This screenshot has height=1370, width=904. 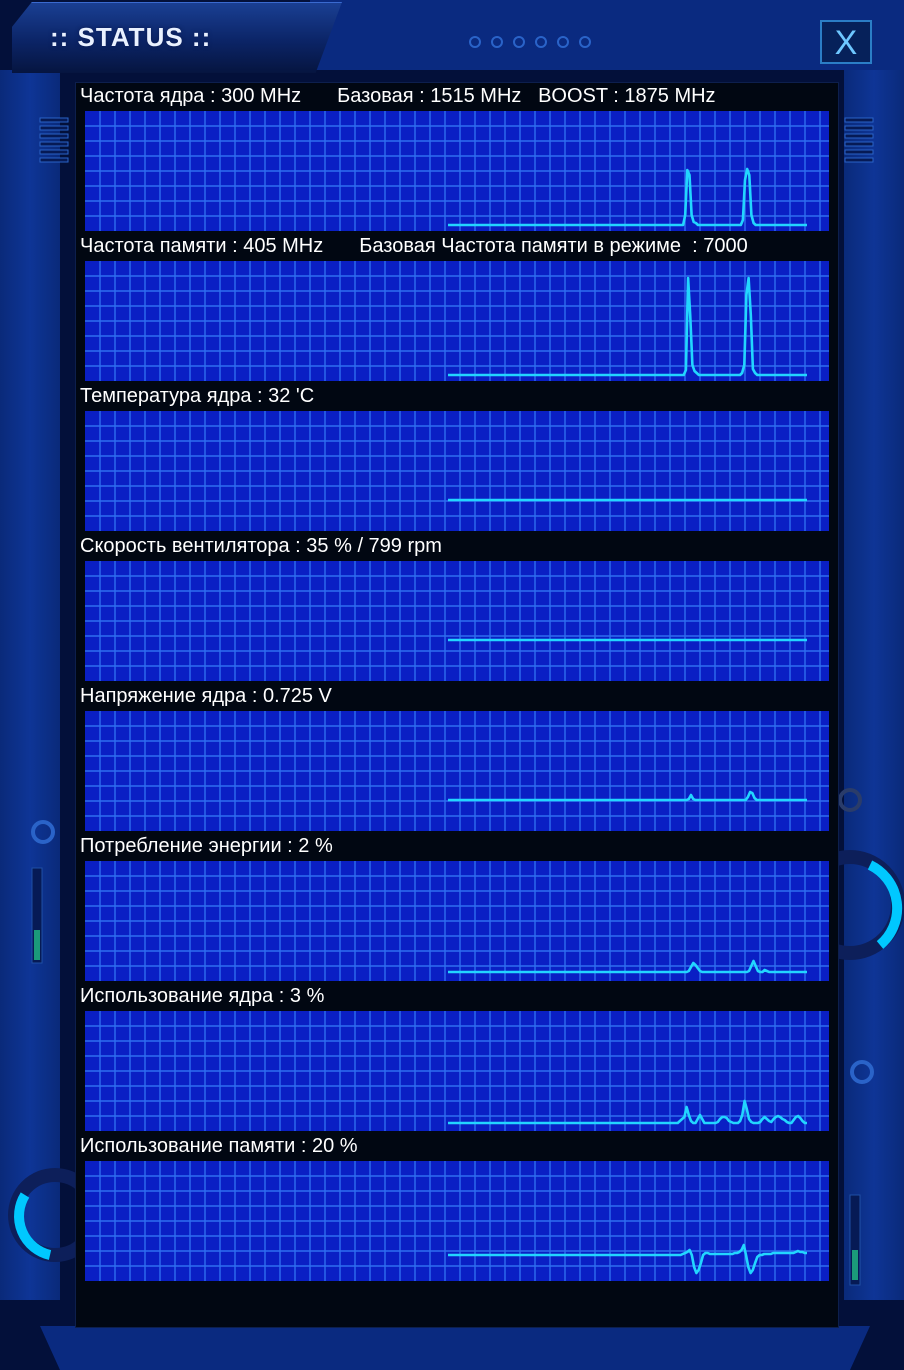 I want to click on metric-extra: Базовая : 1515 MHz BOOST : 1875 MHz, so click(x=526, y=96).